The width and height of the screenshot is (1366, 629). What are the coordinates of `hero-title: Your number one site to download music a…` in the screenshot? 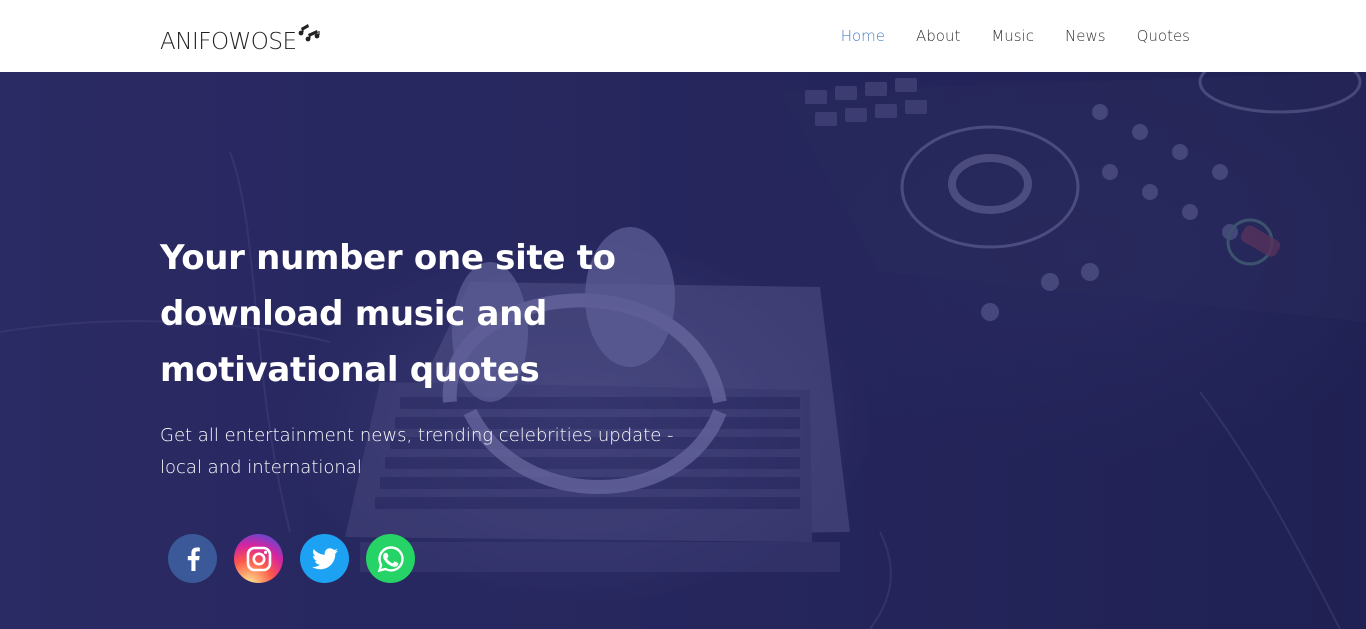 It's located at (388, 314).